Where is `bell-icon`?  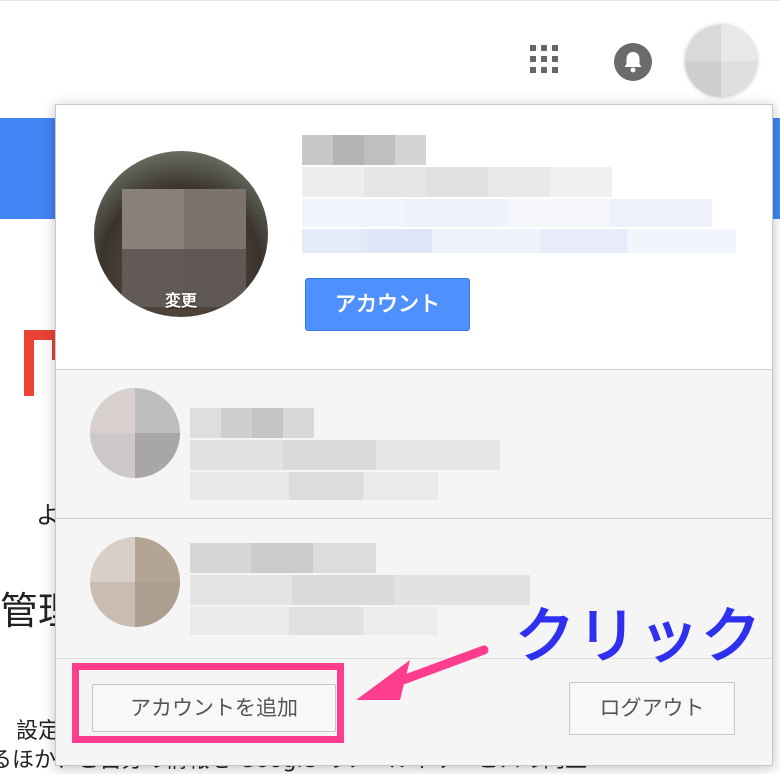
bell-icon is located at coordinates (633, 62).